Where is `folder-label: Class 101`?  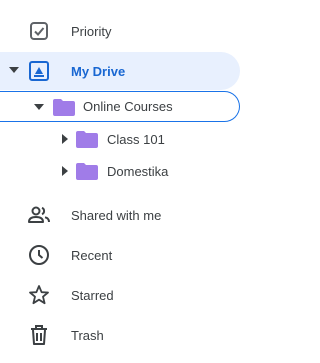 folder-label: Class 101 is located at coordinates (136, 139).